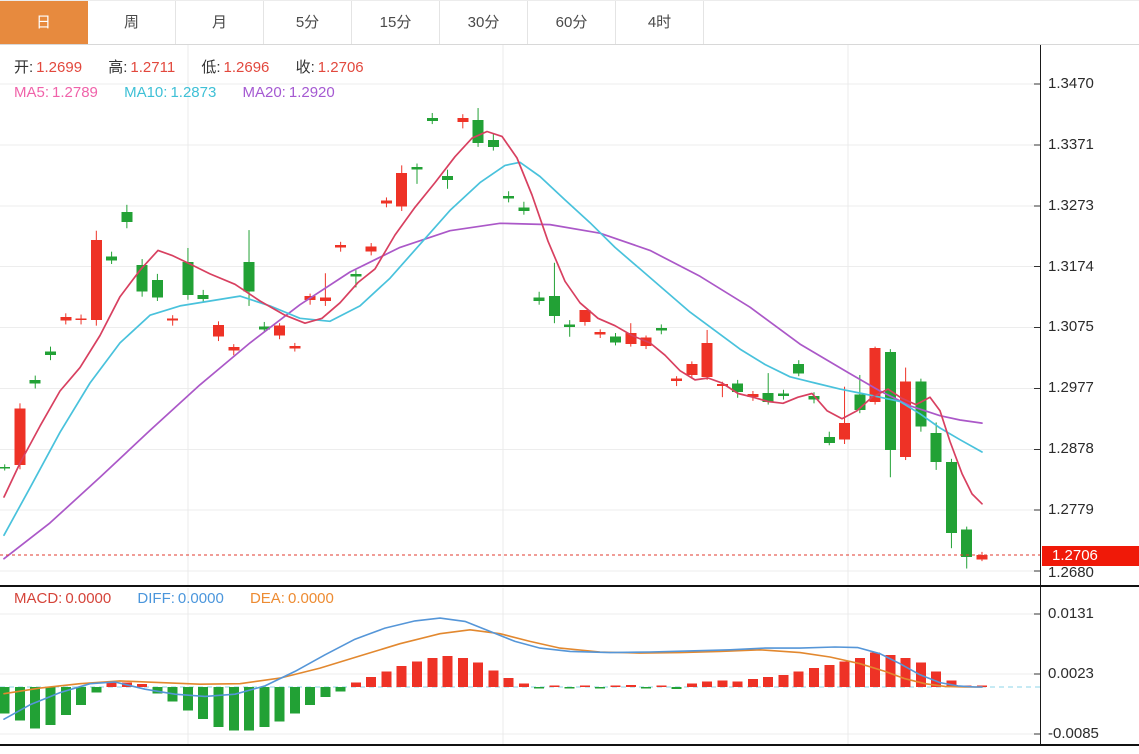 The width and height of the screenshot is (1139, 754). I want to click on tab-week: 周, so click(132, 22).